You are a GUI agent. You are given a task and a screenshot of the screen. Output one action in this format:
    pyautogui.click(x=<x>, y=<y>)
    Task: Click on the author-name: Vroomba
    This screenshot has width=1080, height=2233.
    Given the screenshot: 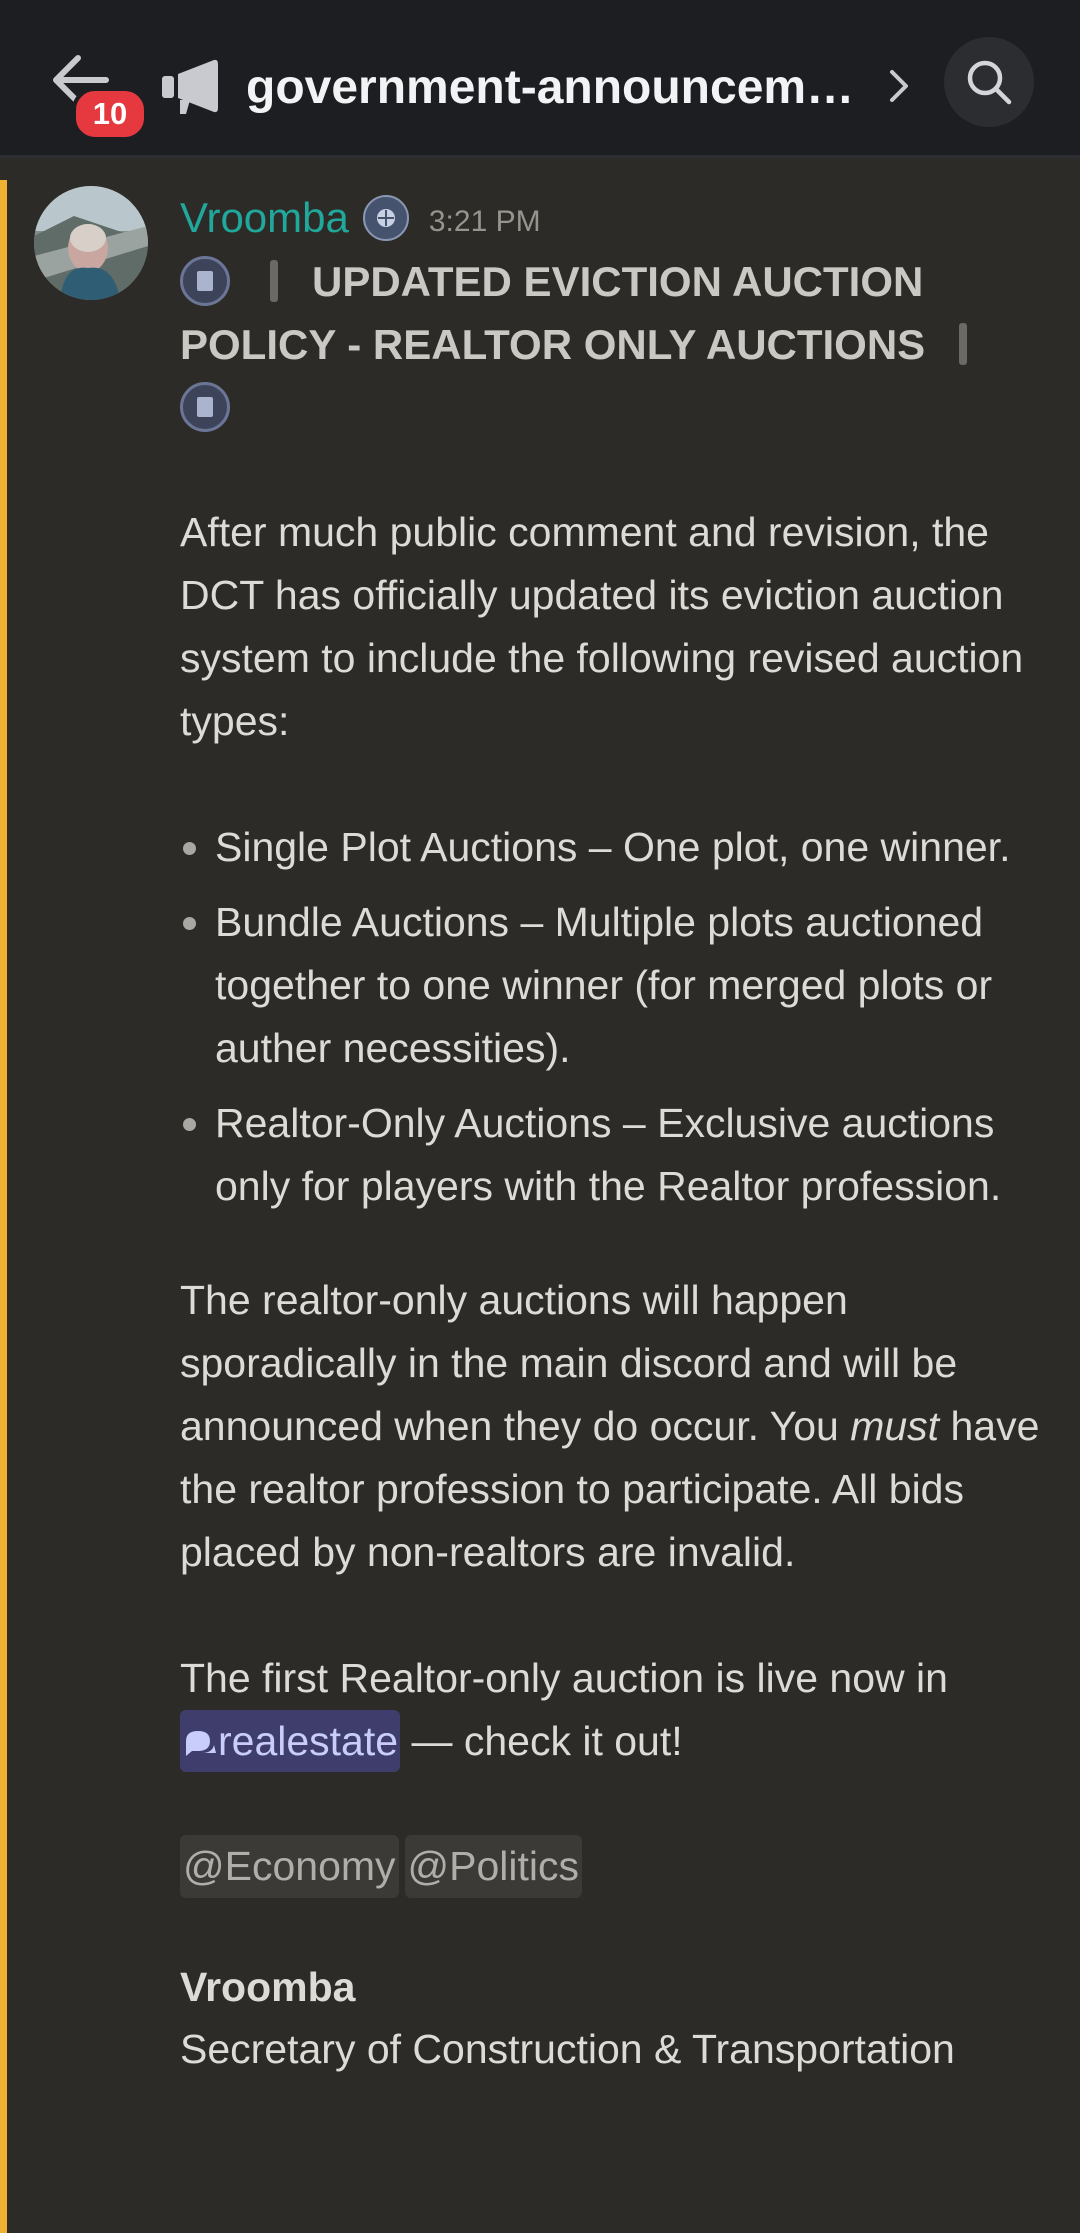 What is the action you would take?
    pyautogui.click(x=264, y=218)
    